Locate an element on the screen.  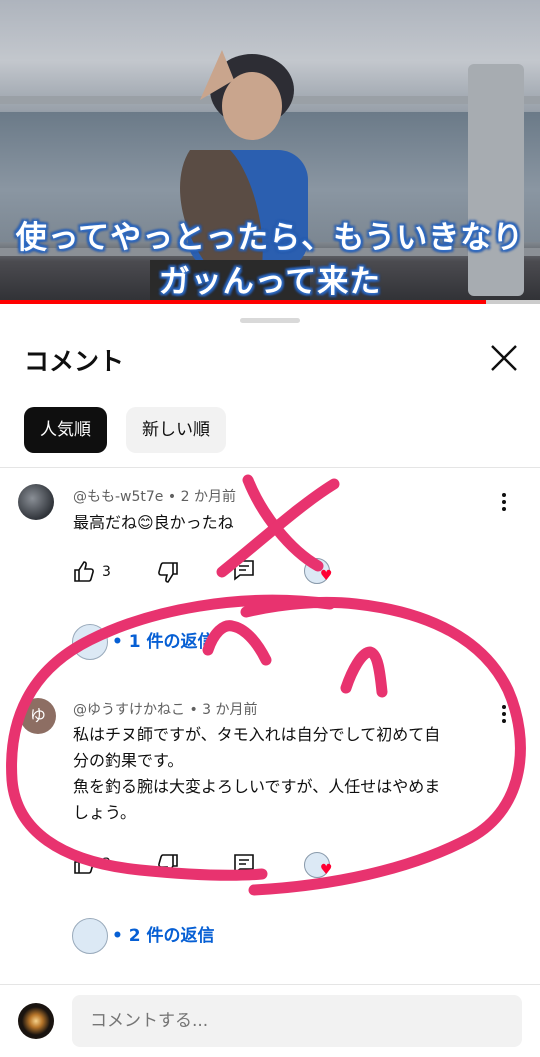
avatar is located at coordinates (36, 502).